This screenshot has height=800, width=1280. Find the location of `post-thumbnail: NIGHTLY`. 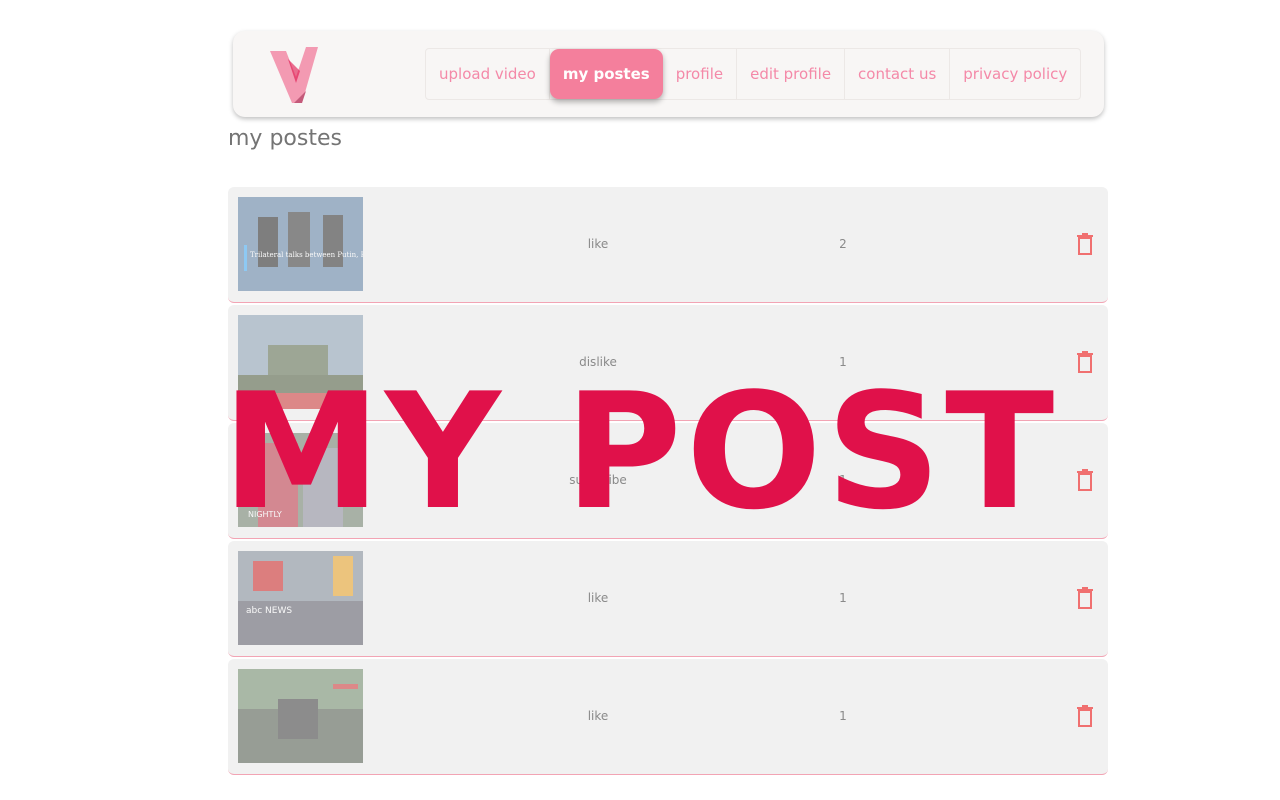

post-thumbnail: NIGHTLY is located at coordinates (300, 480).